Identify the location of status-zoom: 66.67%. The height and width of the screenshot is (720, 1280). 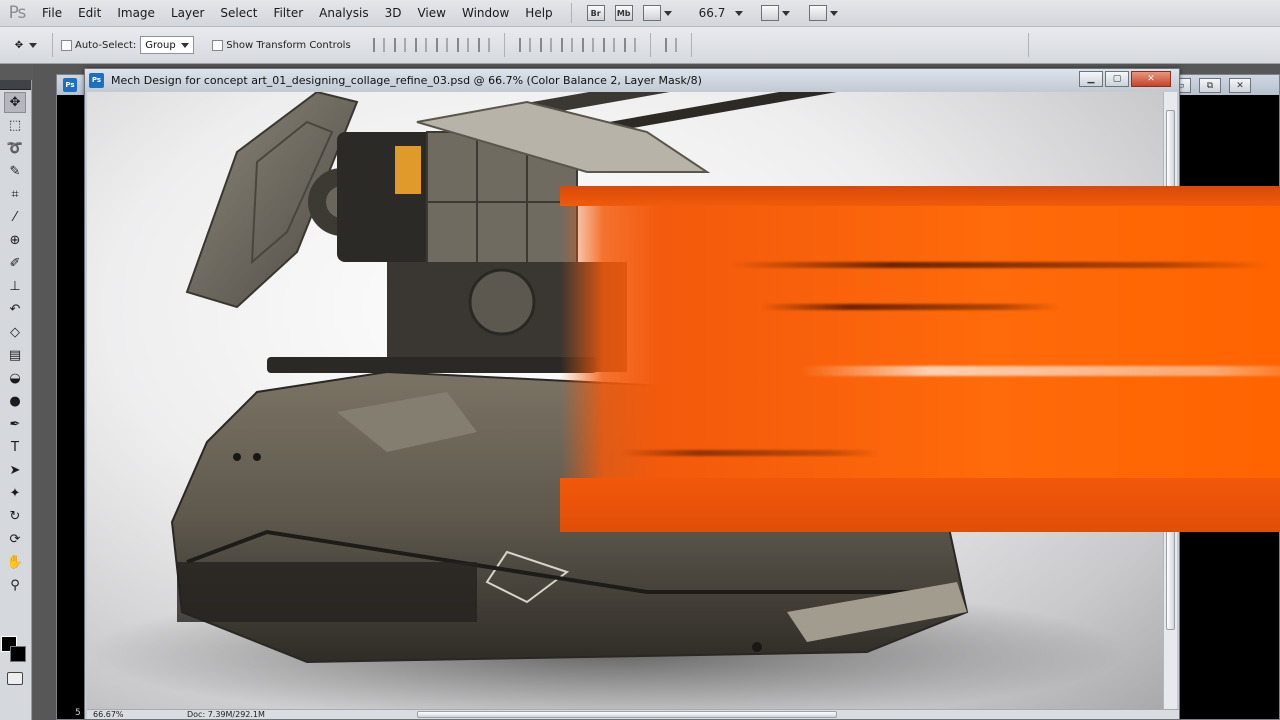
(108, 714).